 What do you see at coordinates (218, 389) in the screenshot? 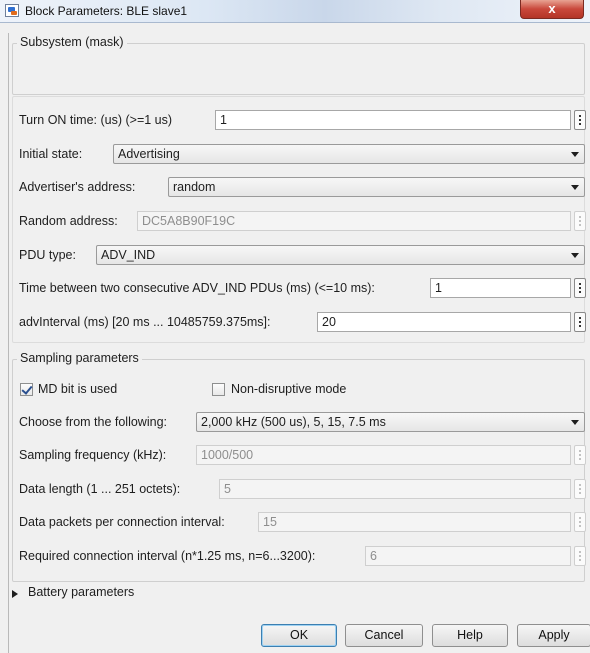
I see `non-disruptive-checkbox` at bounding box center [218, 389].